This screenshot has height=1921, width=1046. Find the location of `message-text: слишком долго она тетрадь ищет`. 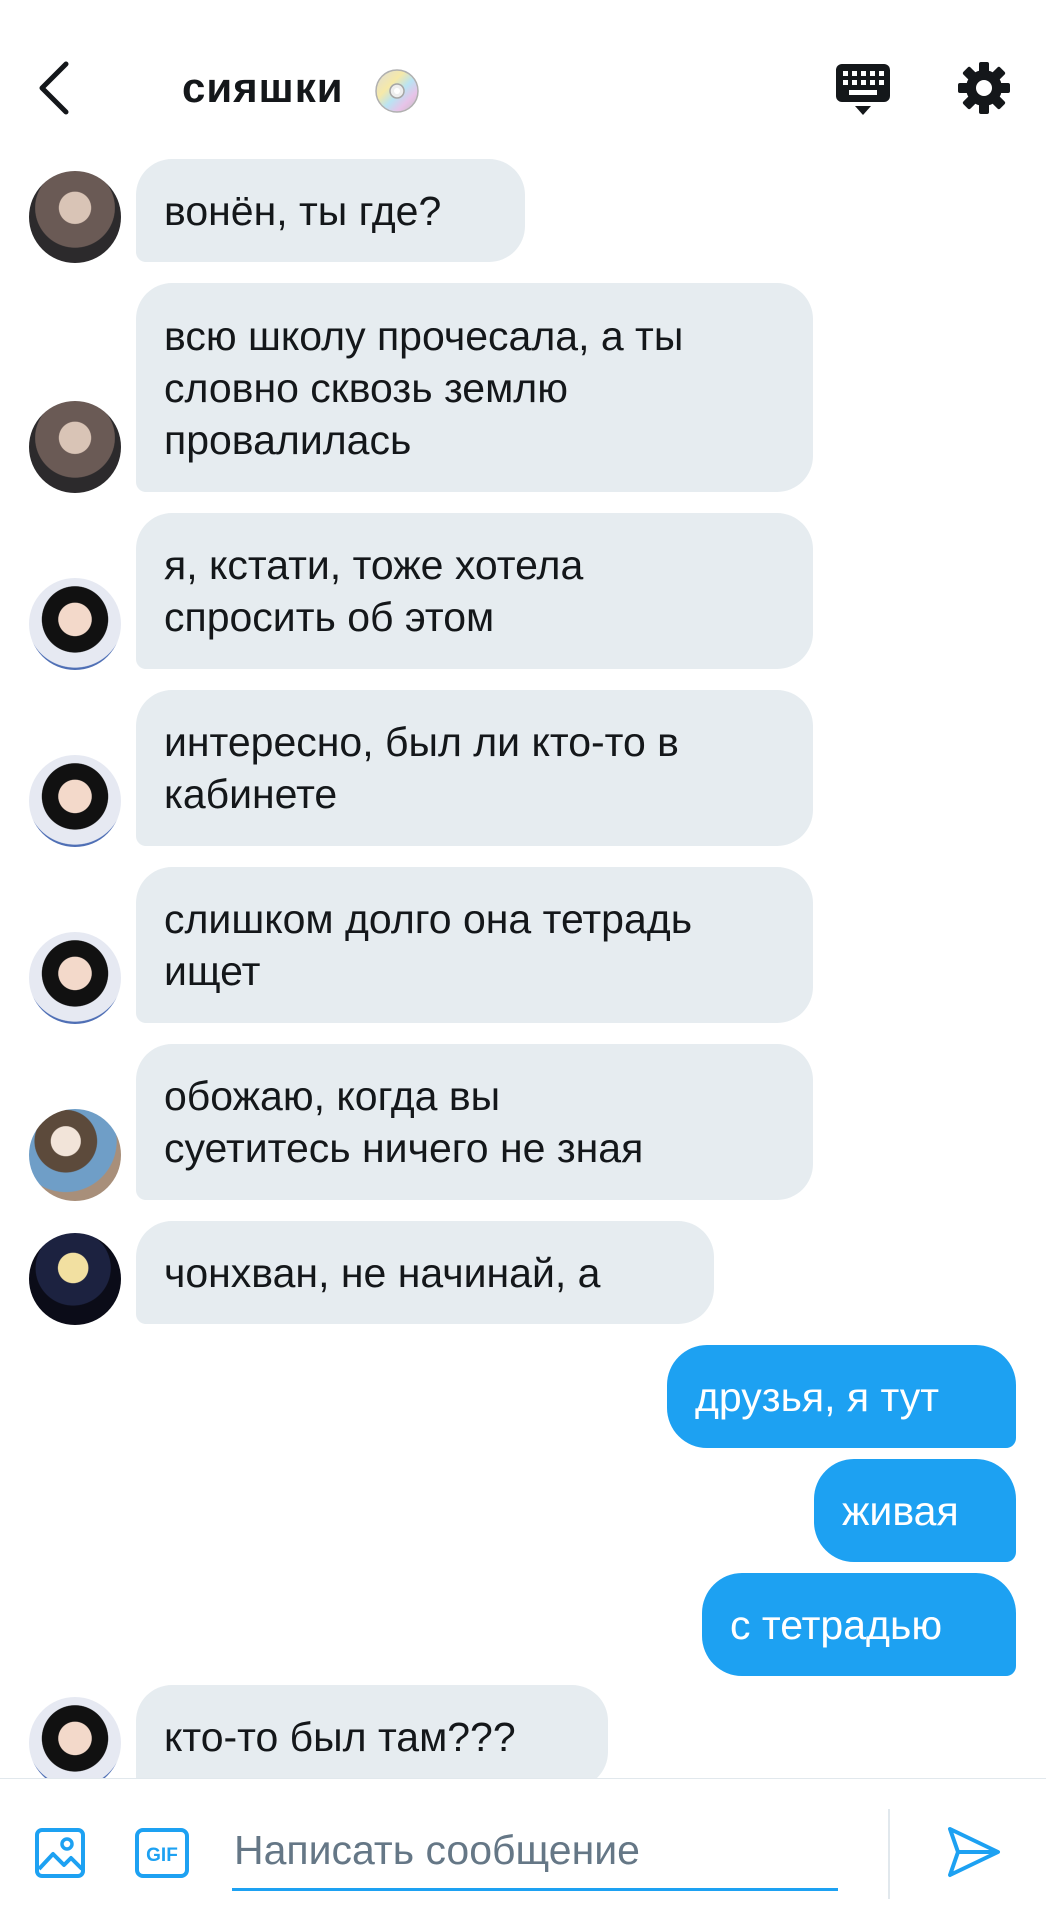

message-text: слишком долго она тетрадь ищет is located at coordinates (428, 945).